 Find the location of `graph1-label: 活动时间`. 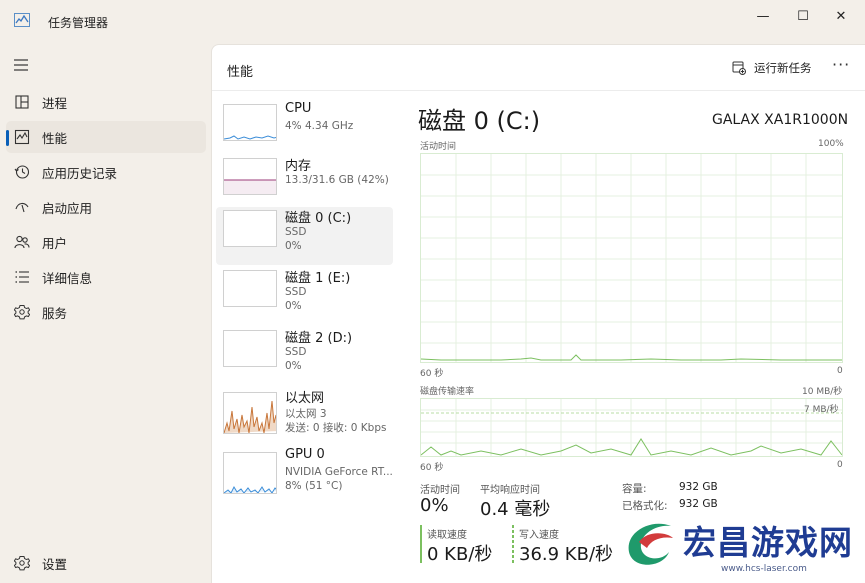

graph1-label: 活动时间 is located at coordinates (438, 147).